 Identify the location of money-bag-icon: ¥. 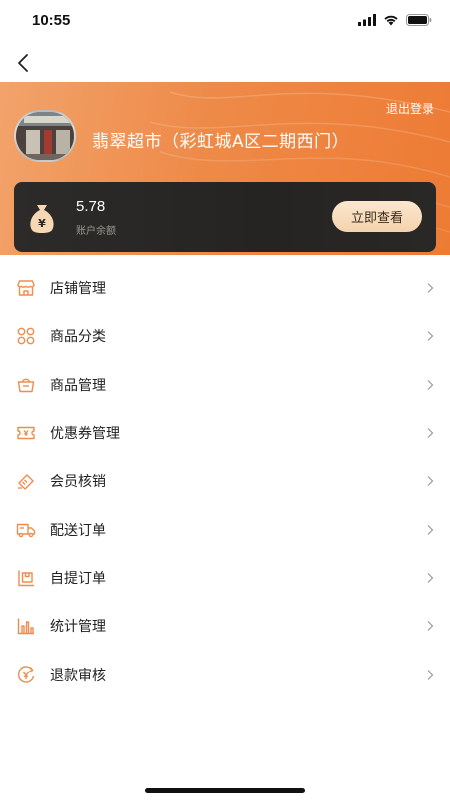
(42, 219).